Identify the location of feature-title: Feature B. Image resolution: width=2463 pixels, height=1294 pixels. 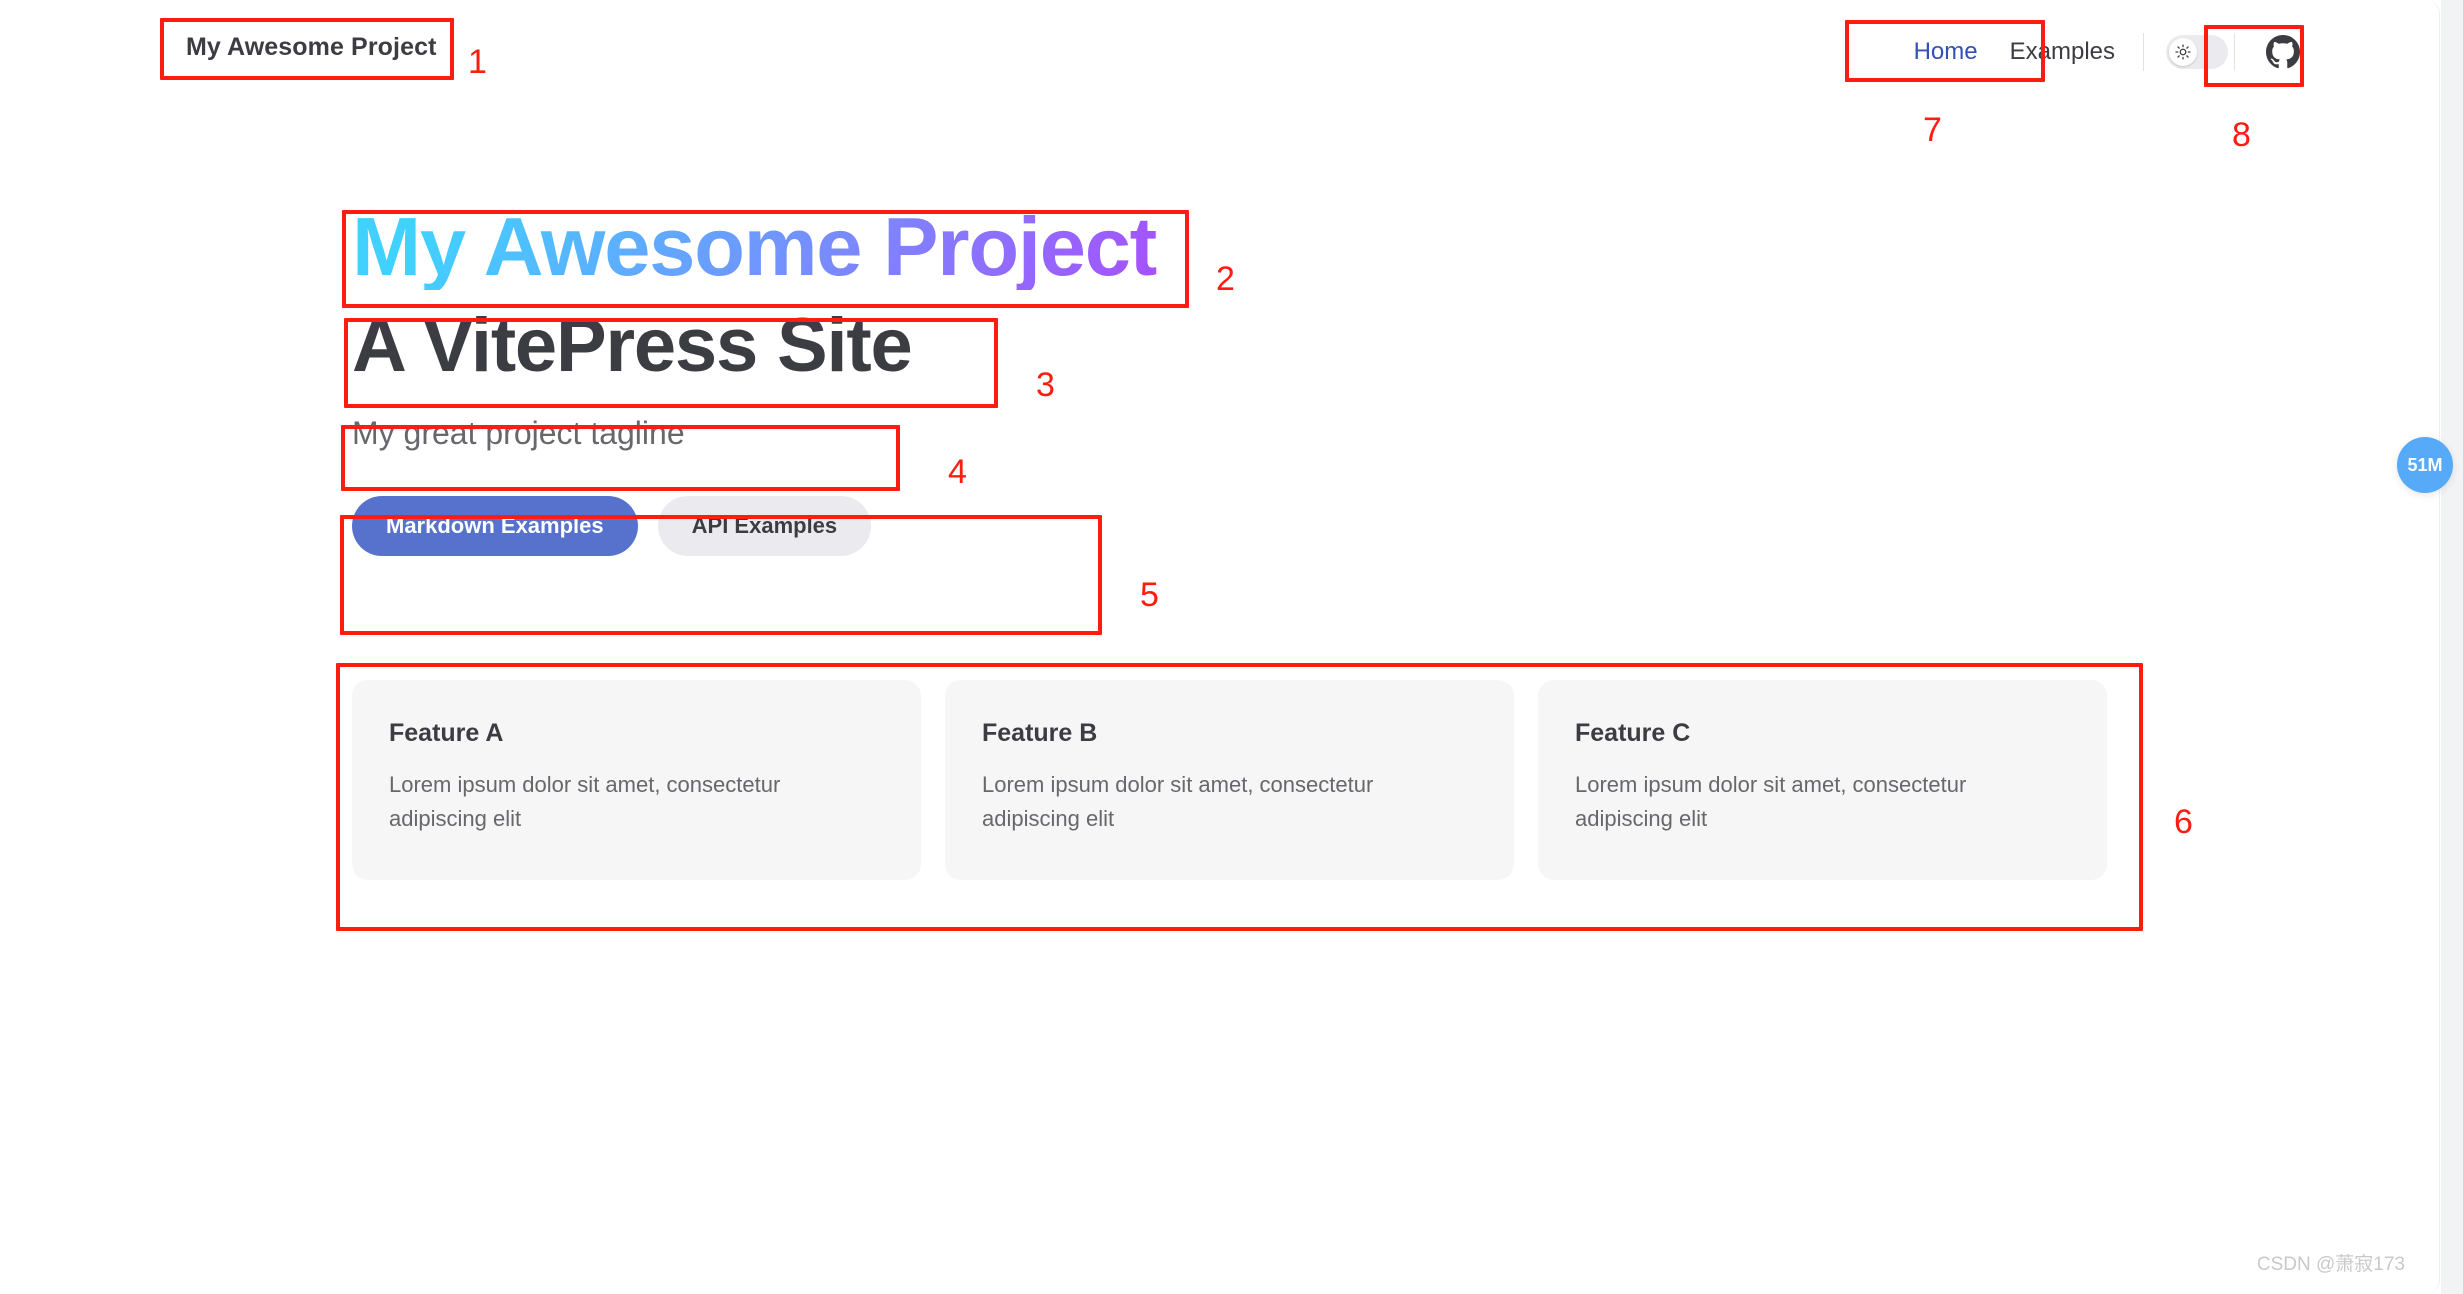
(1040, 733).